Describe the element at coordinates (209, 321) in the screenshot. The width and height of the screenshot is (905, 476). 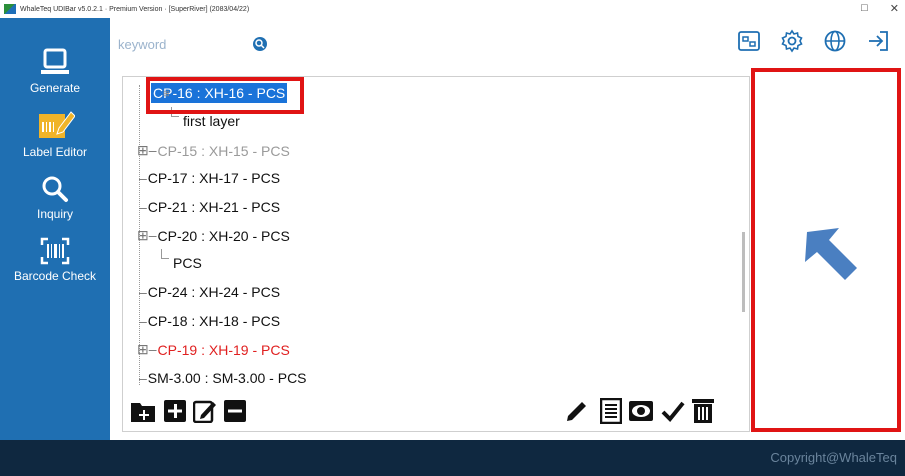
I see `tree-node: – CP-18 : XH-18 - PCS` at that location.